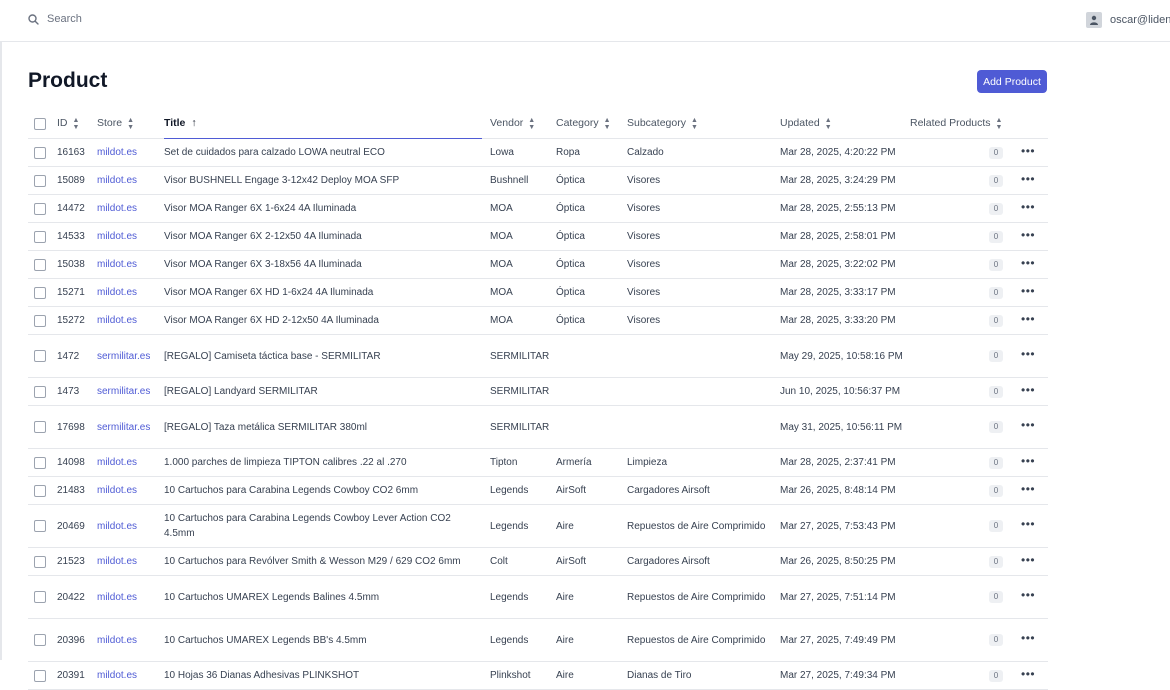  Describe the element at coordinates (40, 123) in the screenshot. I see `select-all-checkbox` at that location.